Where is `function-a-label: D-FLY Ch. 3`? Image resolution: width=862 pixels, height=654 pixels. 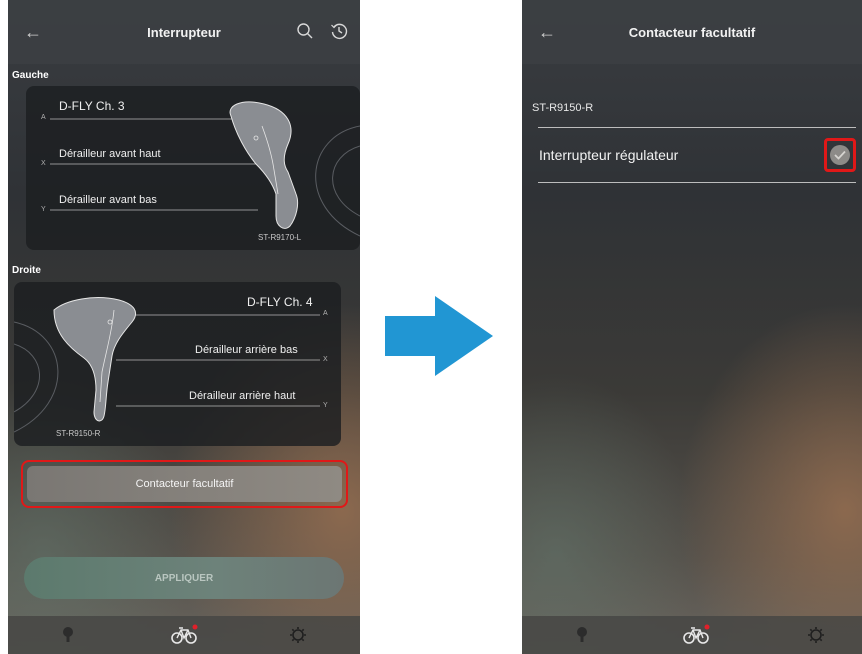
function-a-label: D-FLY Ch. 3 is located at coordinates (92, 106).